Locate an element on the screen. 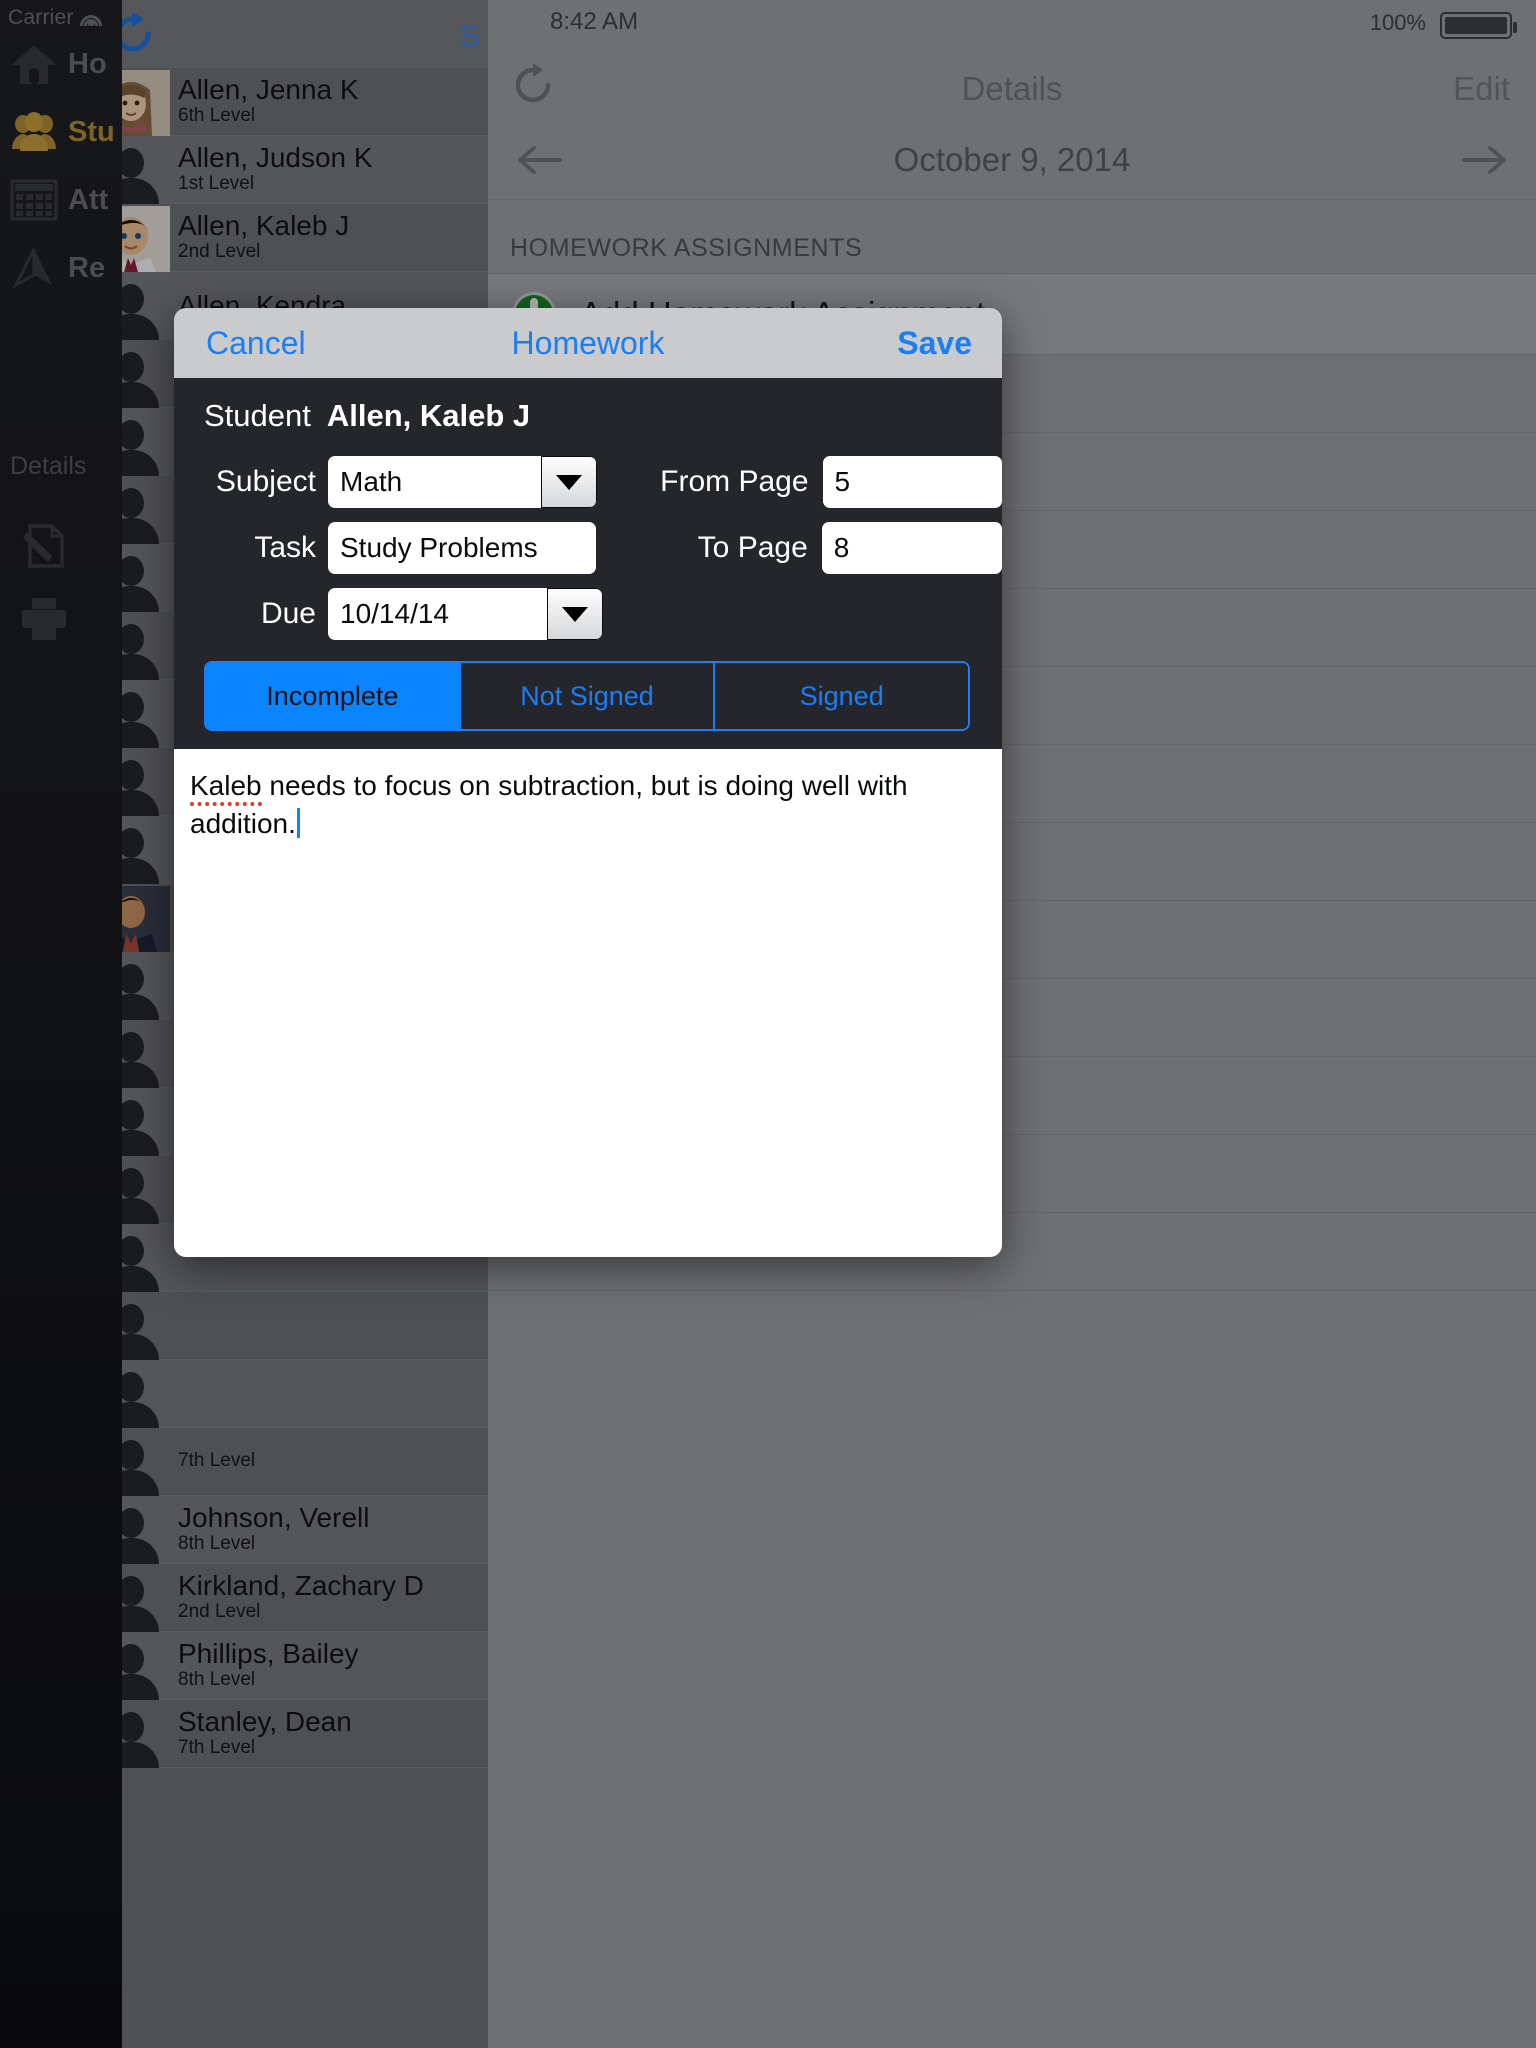  form-row-task: Task Study Problems To Page 8 is located at coordinates (588, 548).